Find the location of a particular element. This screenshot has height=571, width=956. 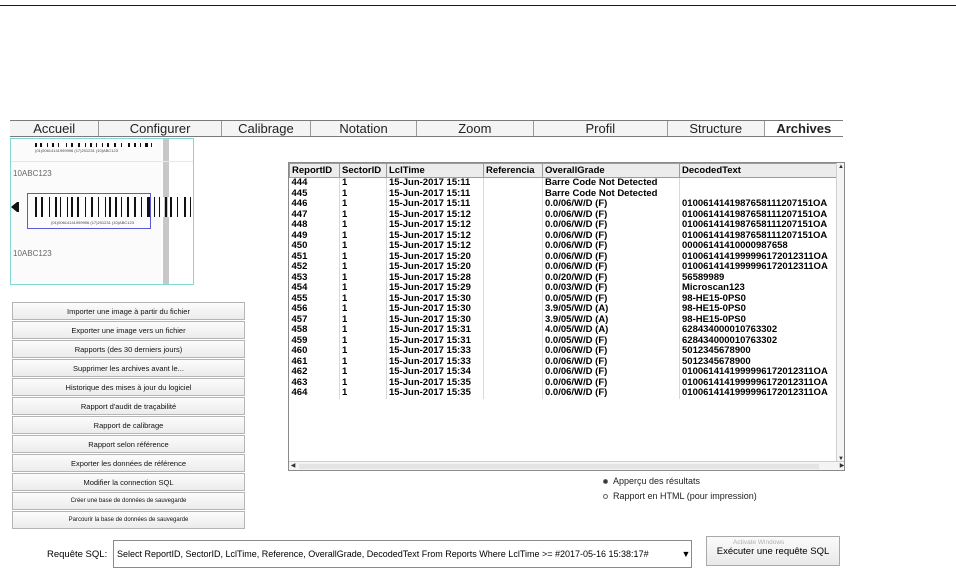

scroll-right-icon: ▶ is located at coordinates (841, 466).